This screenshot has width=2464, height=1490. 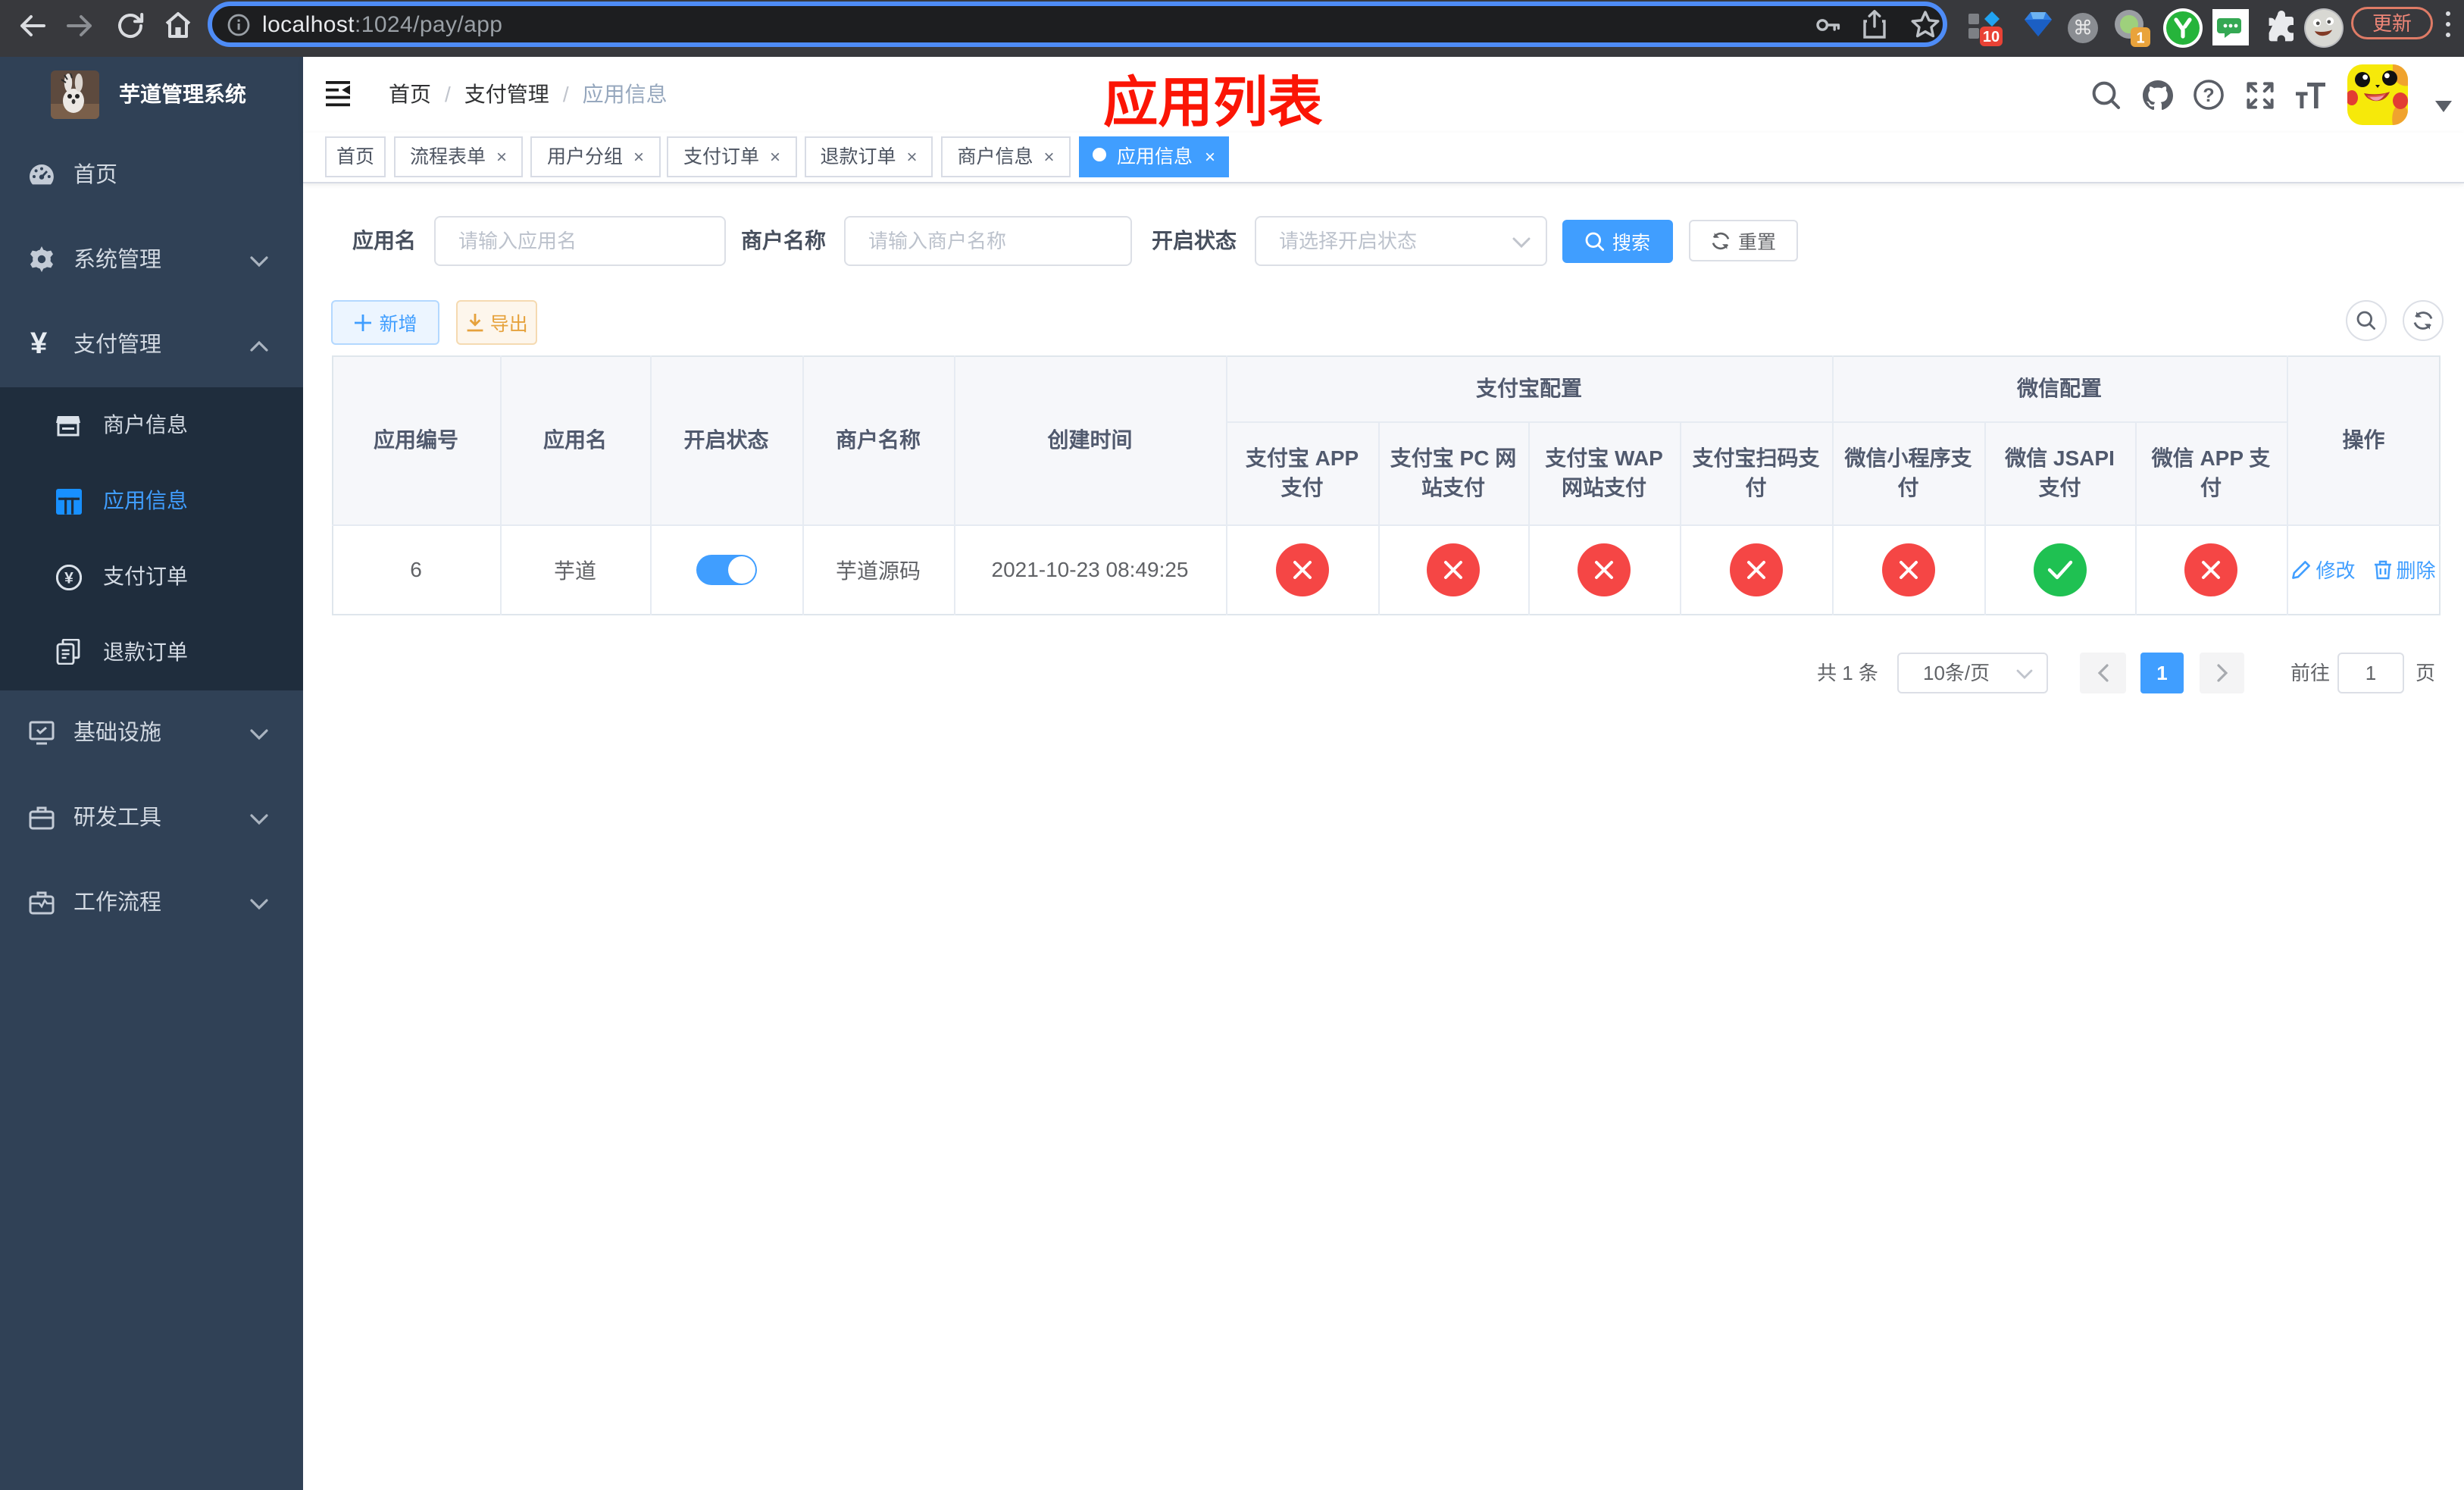 I want to click on svg-text: 10, so click(x=1991, y=37).